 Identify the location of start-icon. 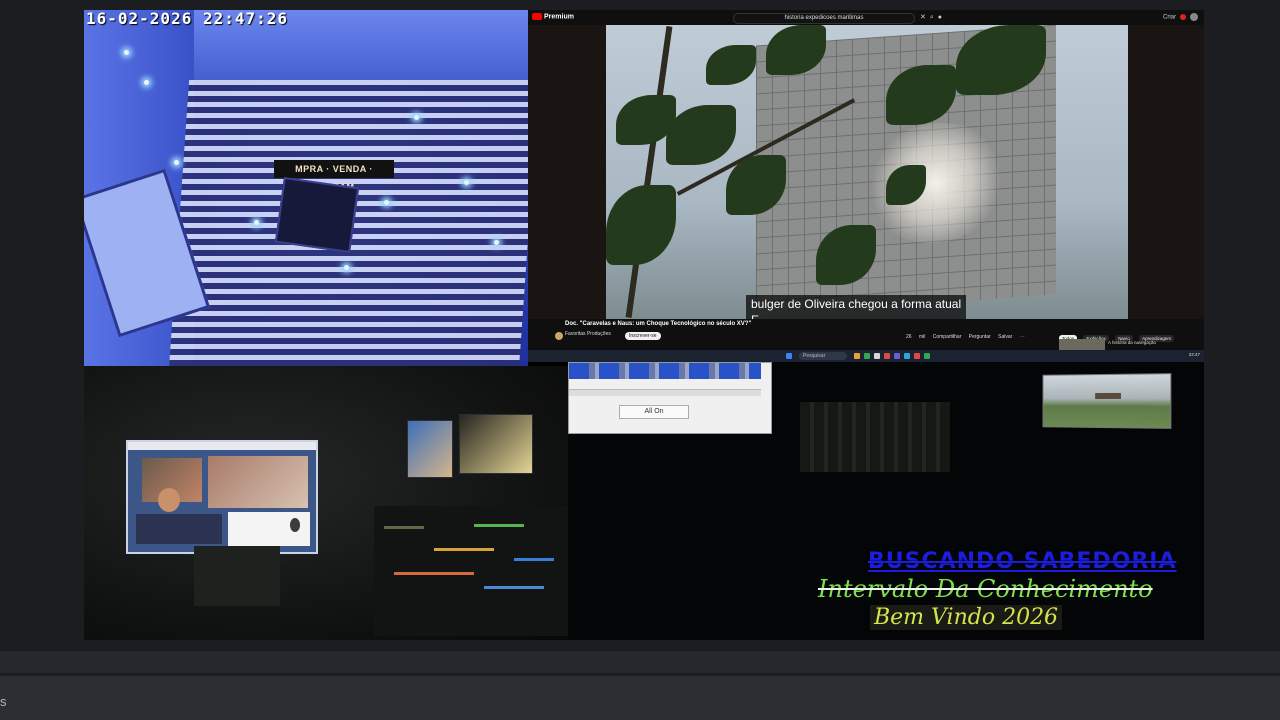
(789, 356).